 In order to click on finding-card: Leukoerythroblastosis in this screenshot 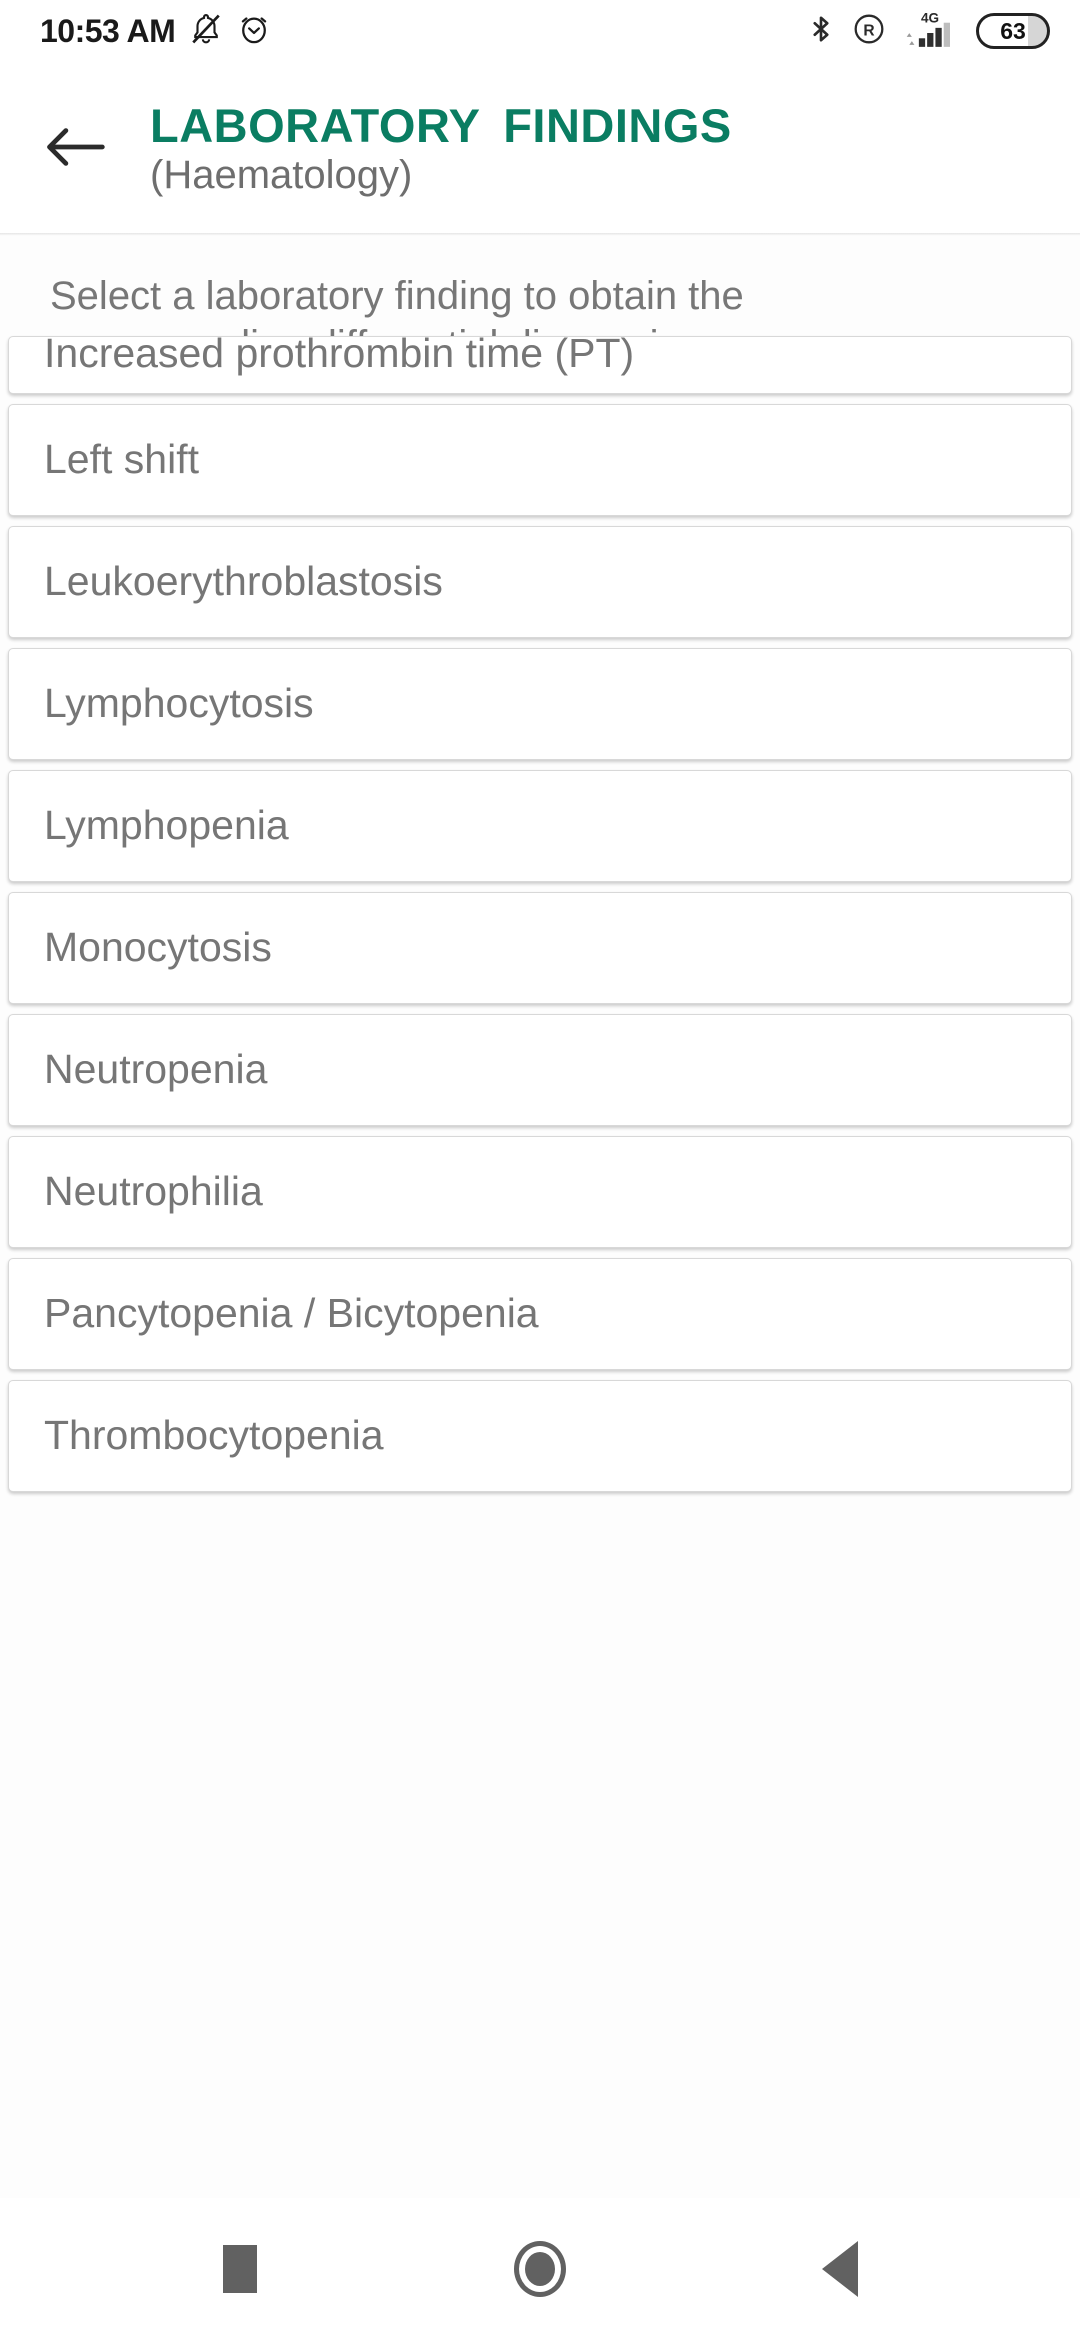, I will do `click(540, 581)`.